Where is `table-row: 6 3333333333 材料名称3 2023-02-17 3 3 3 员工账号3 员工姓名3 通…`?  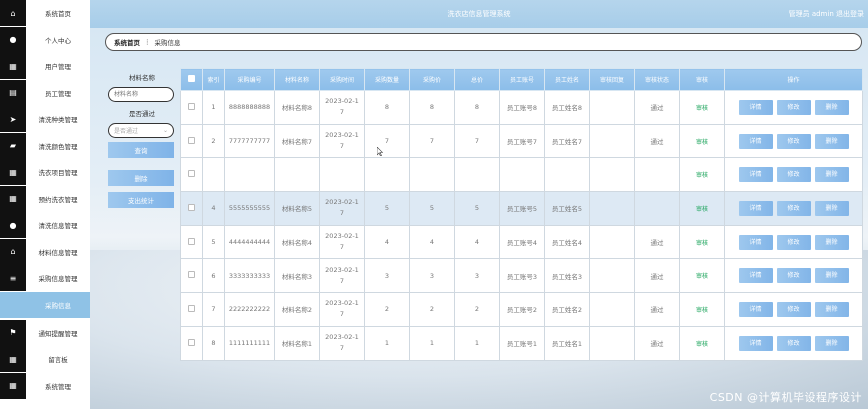
table-row: 6 3333333333 材料名称3 2023-02-17 3 3 3 员工账号3 员工姓名3 通… is located at coordinates (521, 276).